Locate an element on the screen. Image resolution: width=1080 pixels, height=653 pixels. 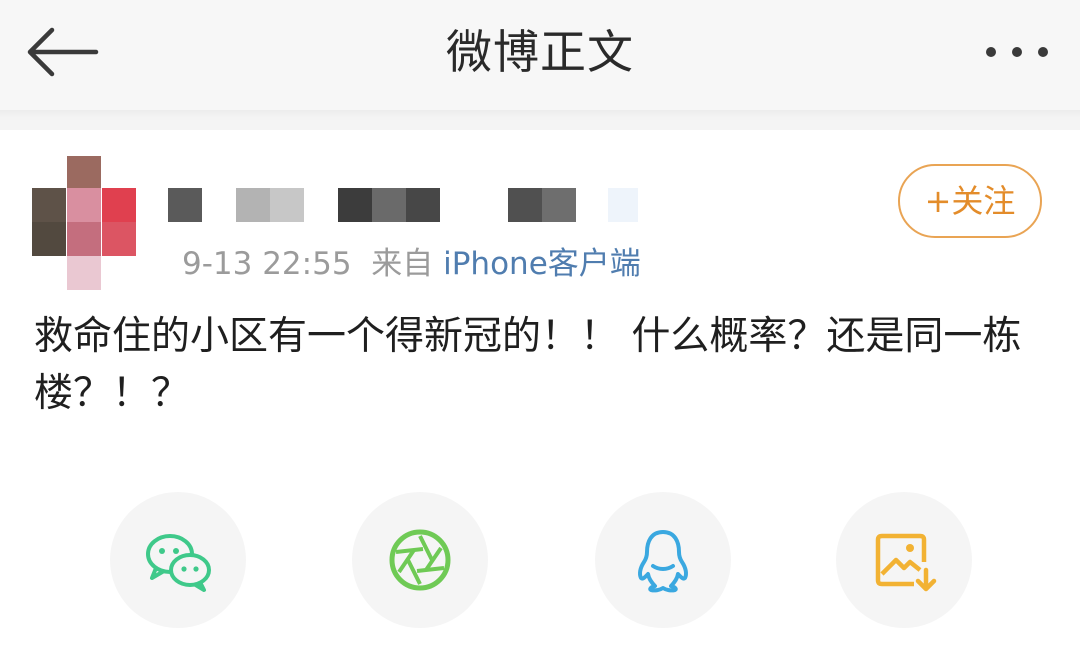
more-dots-icon is located at coordinates (1017, 52).